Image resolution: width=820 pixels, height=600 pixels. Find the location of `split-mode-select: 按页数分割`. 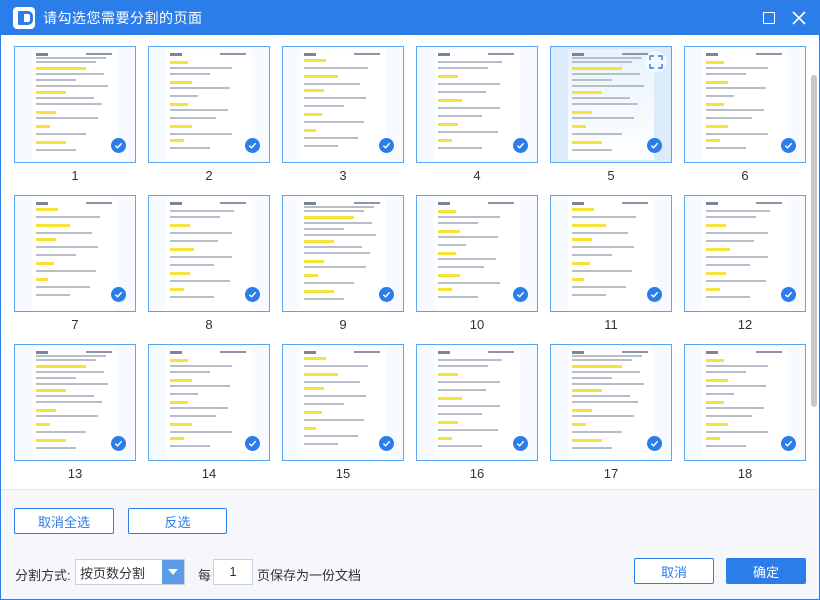

split-mode-select: 按页数分割 is located at coordinates (130, 572).